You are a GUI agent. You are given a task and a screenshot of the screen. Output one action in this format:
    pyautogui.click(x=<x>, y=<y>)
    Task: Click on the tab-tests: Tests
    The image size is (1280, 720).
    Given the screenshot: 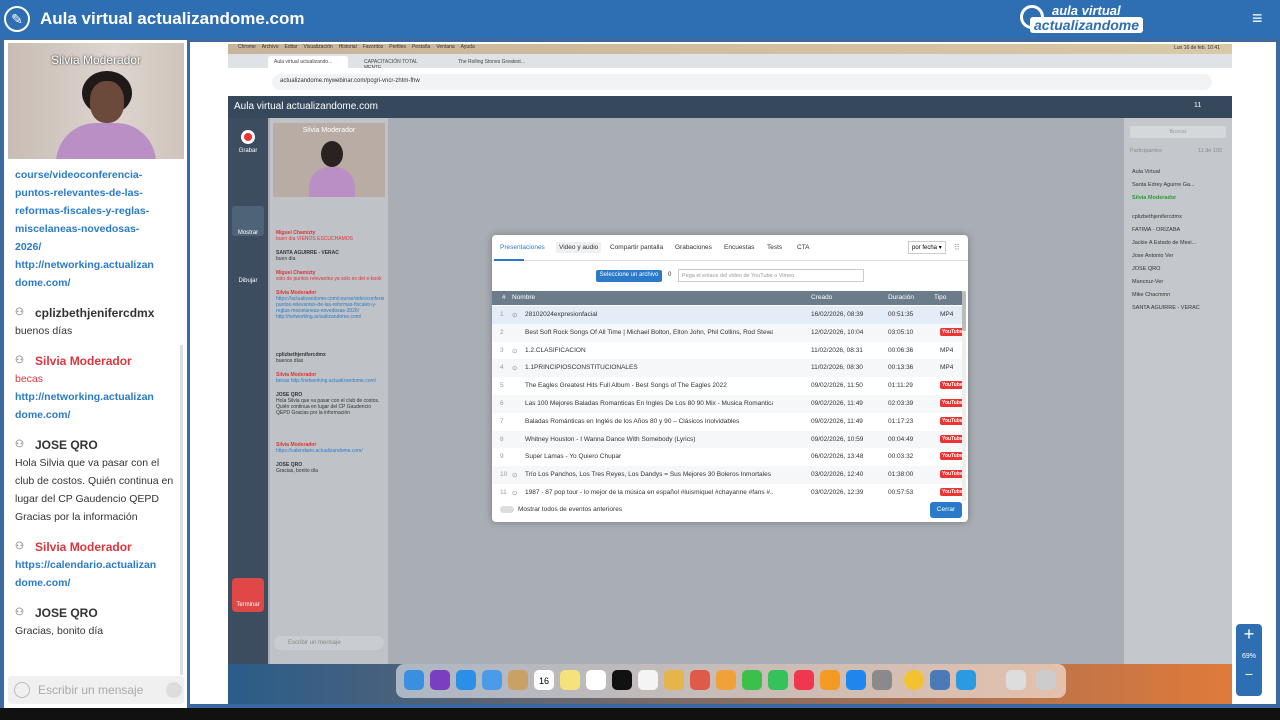 What is the action you would take?
    pyautogui.click(x=774, y=247)
    